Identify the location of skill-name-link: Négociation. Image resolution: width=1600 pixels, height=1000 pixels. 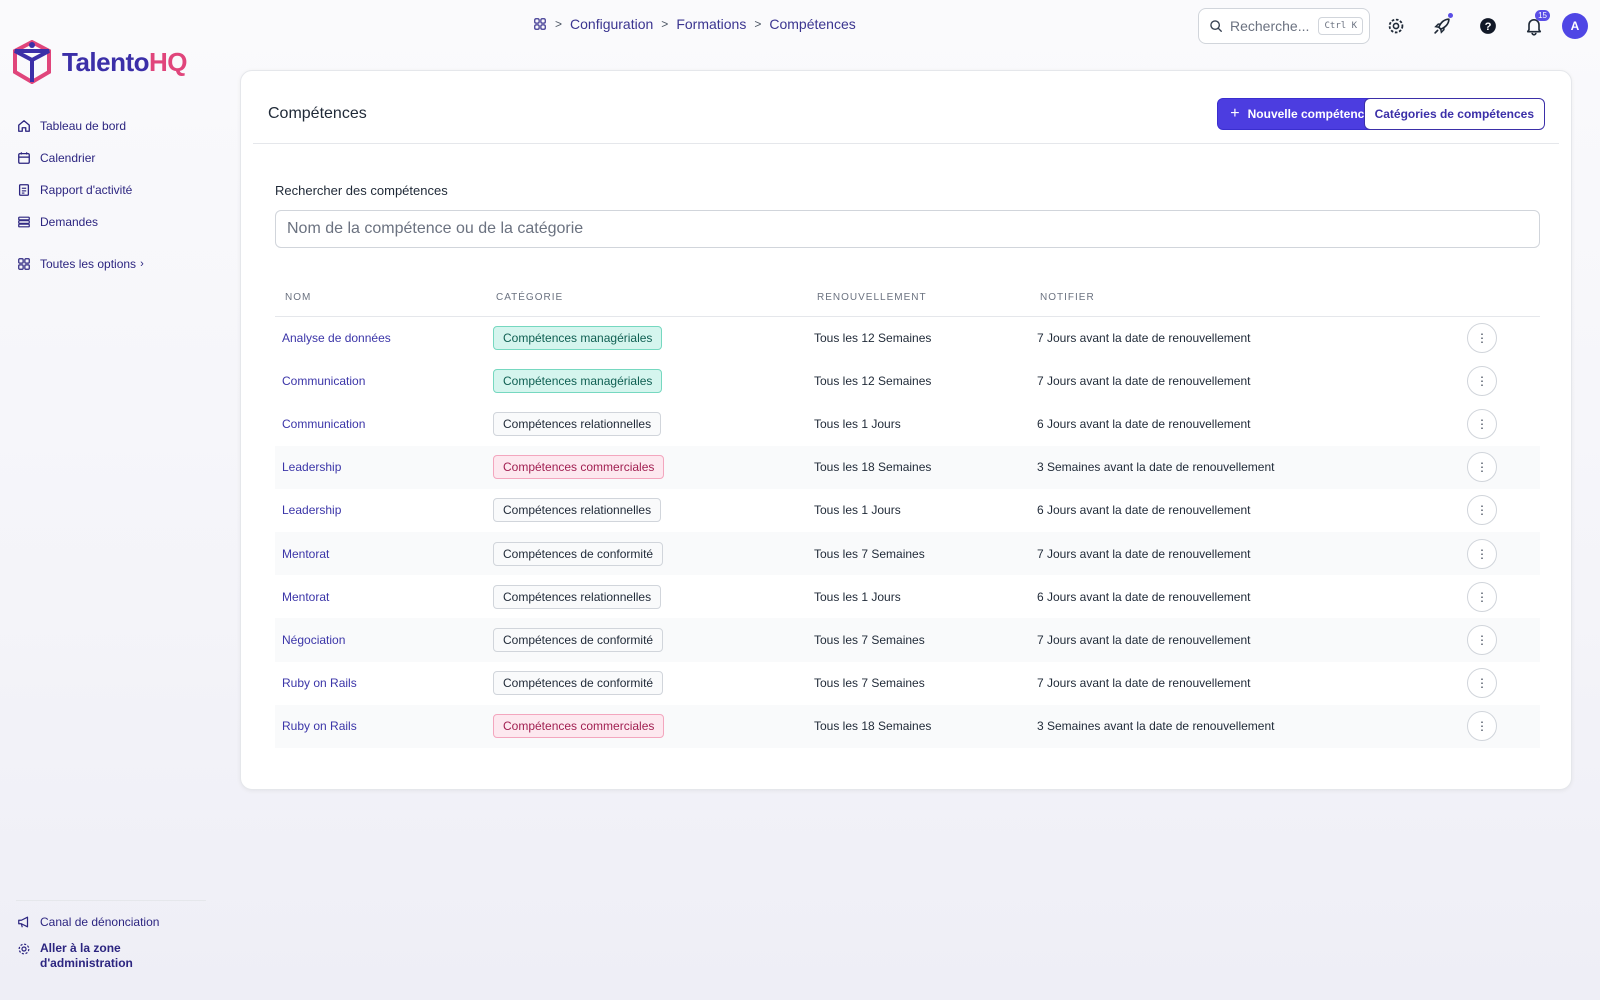
(380, 640).